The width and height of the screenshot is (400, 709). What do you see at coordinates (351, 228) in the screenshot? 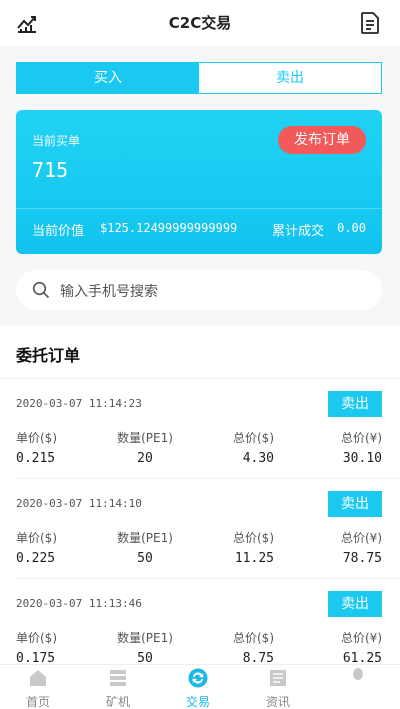
I see `total-deals-value: 0.00` at bounding box center [351, 228].